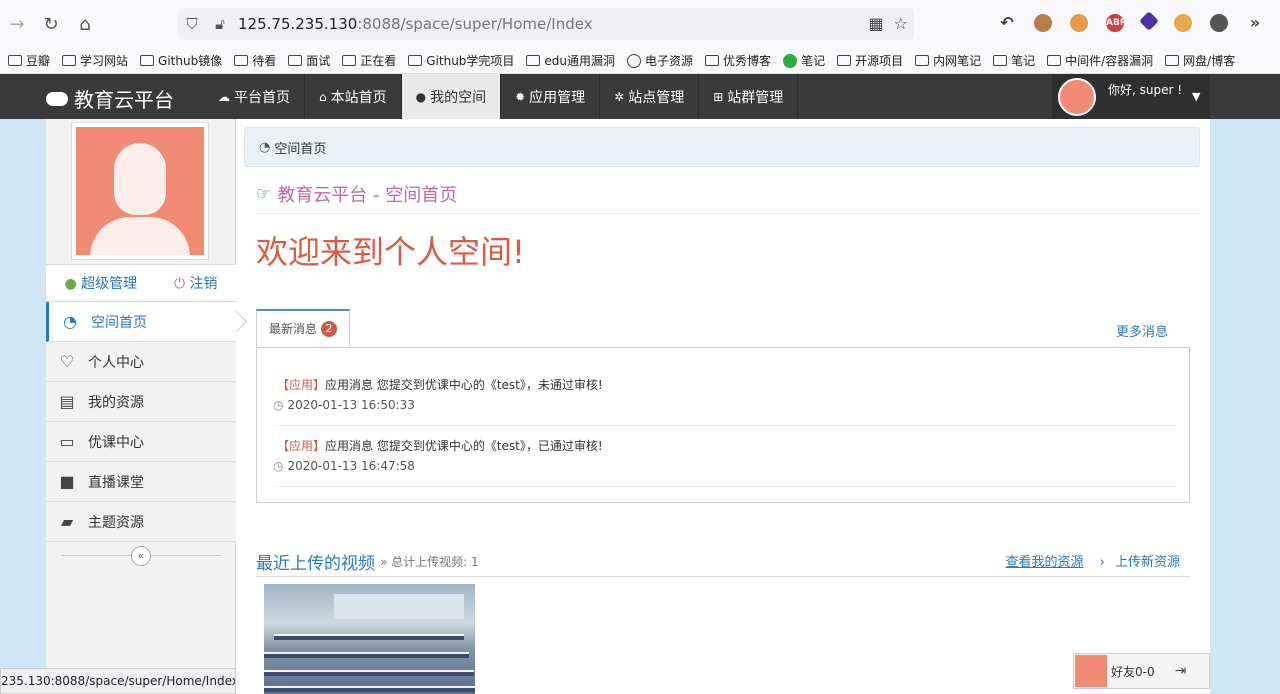 The image size is (1280, 694). I want to click on nav-item-label: 应用管理, so click(557, 97).